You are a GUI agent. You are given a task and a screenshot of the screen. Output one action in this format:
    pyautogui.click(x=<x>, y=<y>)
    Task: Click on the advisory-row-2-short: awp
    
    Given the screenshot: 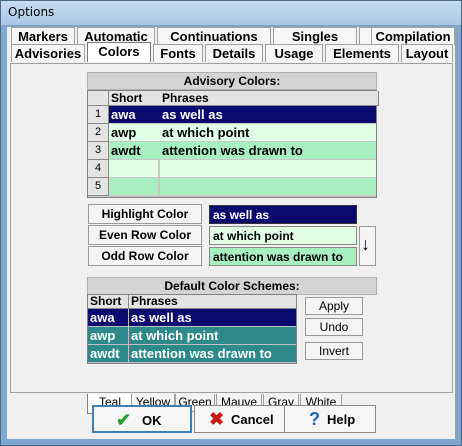 What is the action you would take?
    pyautogui.click(x=134, y=132)
    